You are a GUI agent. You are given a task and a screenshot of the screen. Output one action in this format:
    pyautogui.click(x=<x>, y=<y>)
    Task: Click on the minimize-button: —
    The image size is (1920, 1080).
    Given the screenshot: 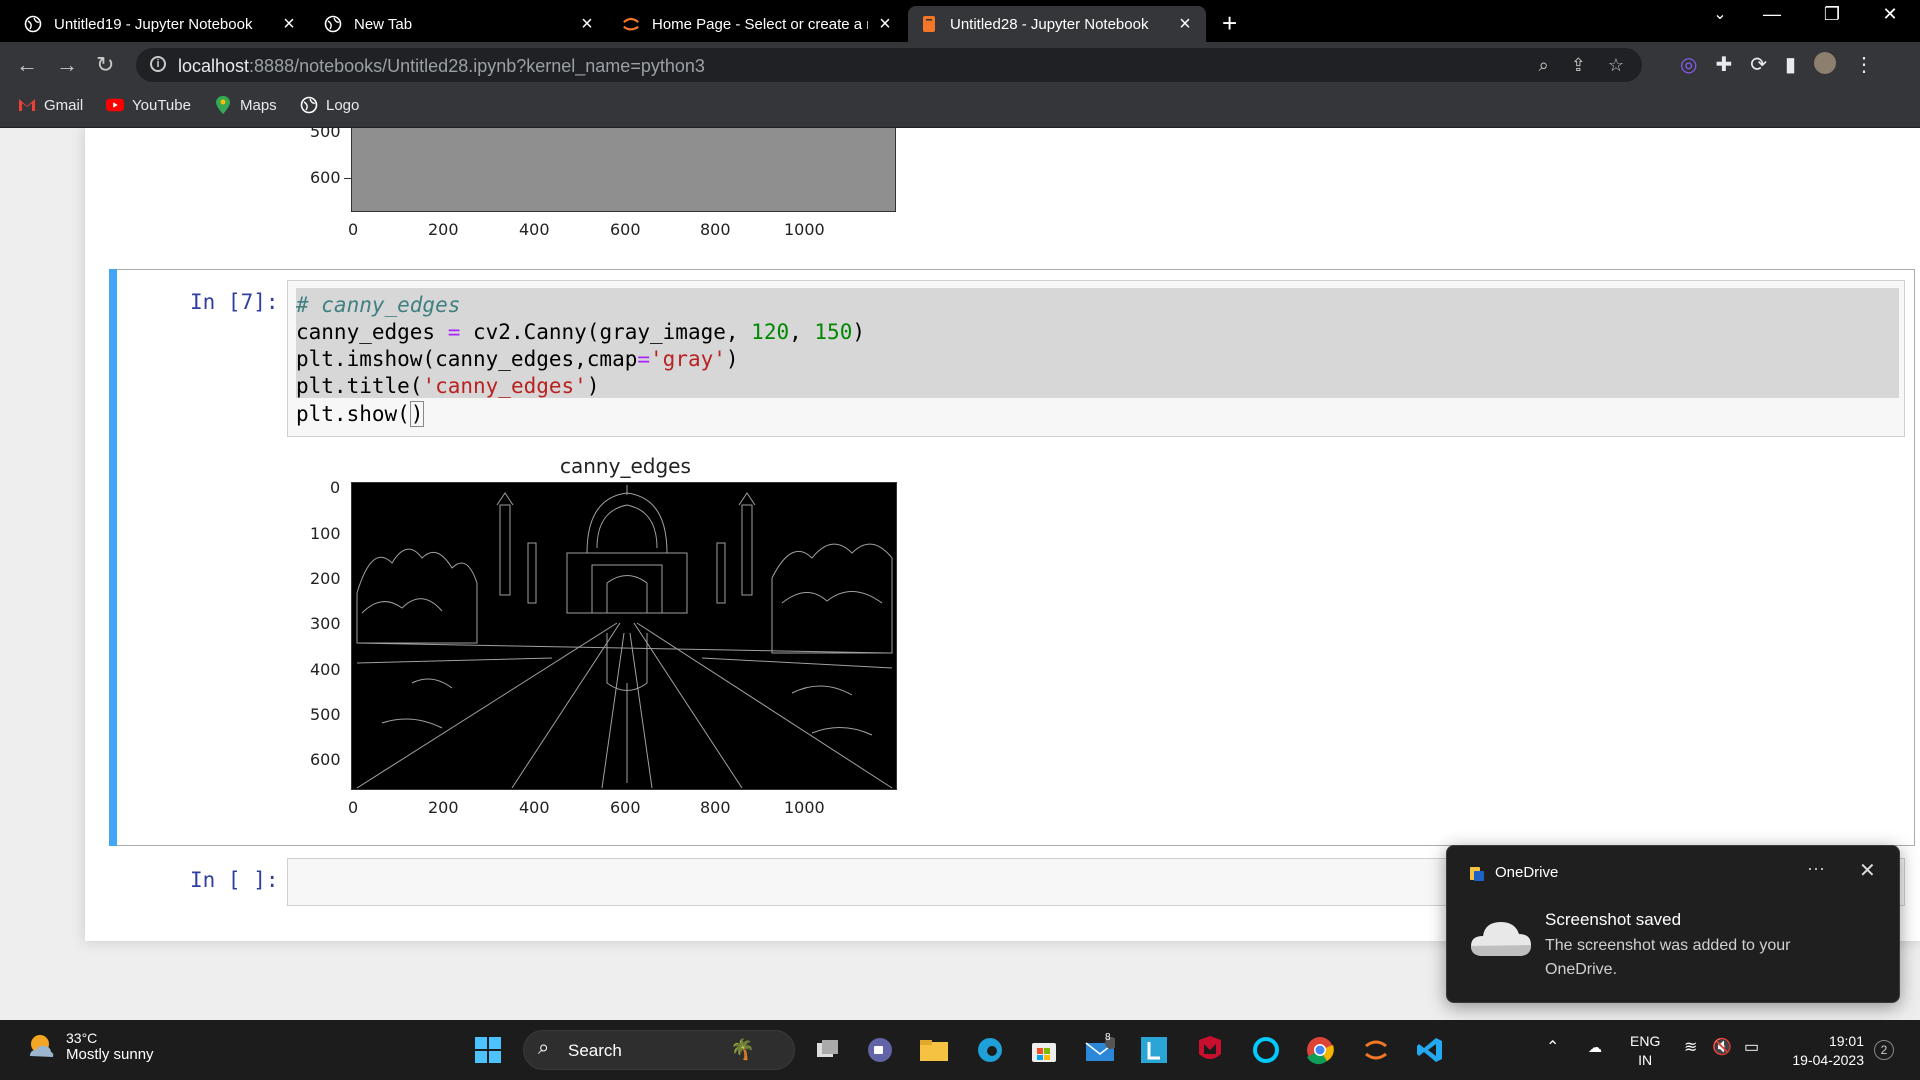 What is the action you would take?
    pyautogui.click(x=1772, y=14)
    